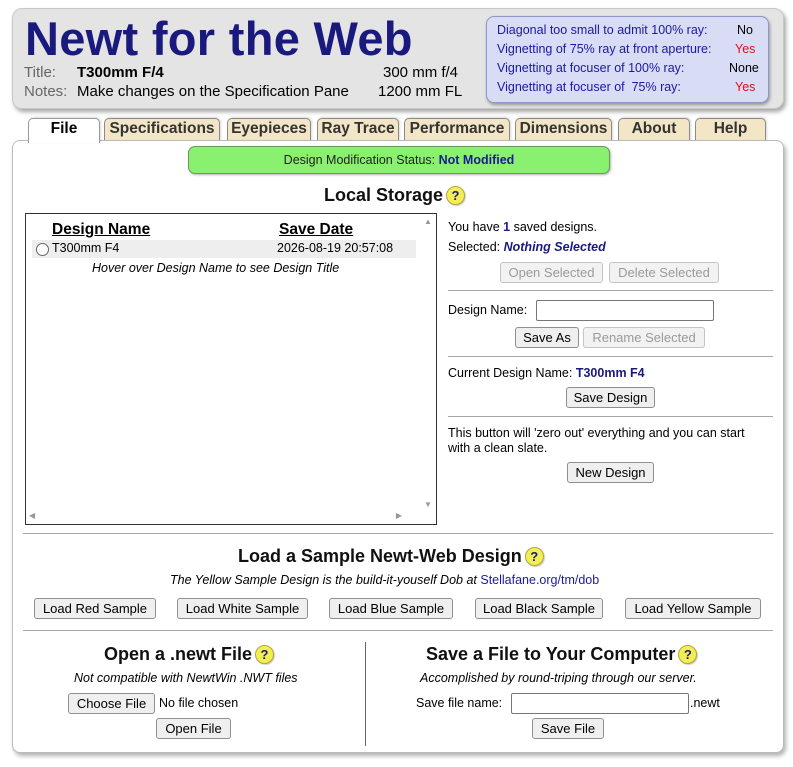 This screenshot has width=793, height=767. Describe the element at coordinates (64, 130) in the screenshot. I see `tab-file: File` at that location.